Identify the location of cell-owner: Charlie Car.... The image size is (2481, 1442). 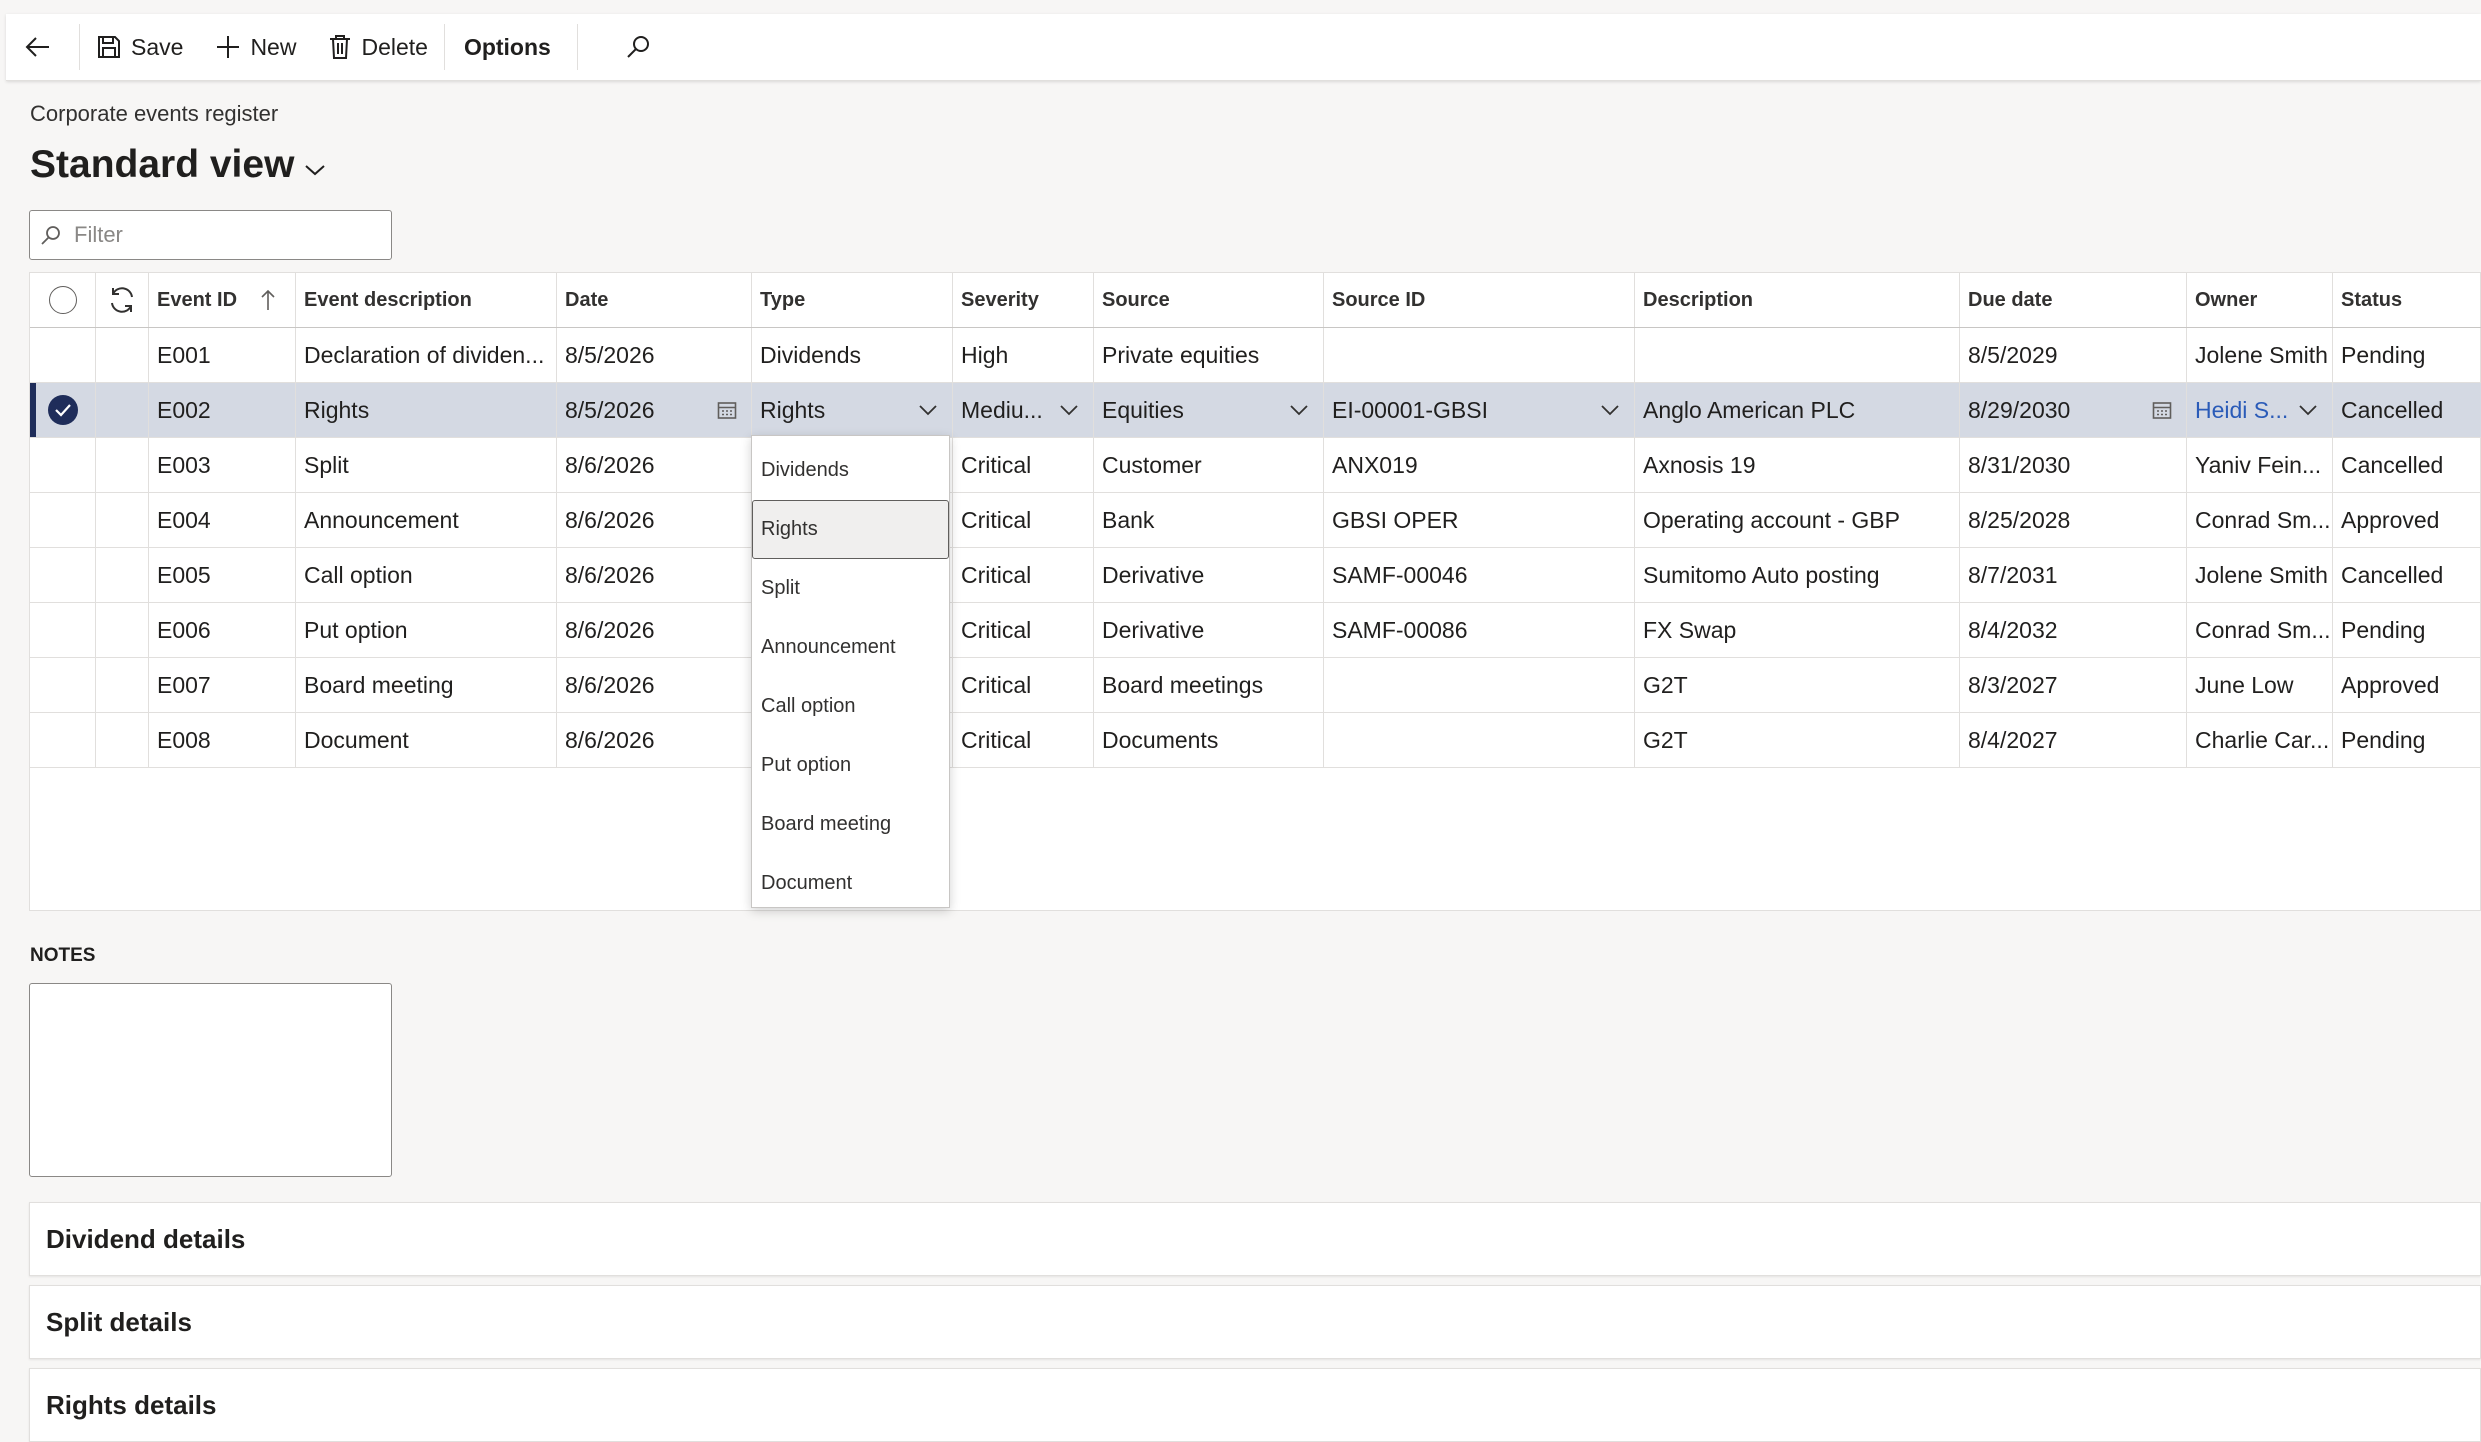
(2260, 740).